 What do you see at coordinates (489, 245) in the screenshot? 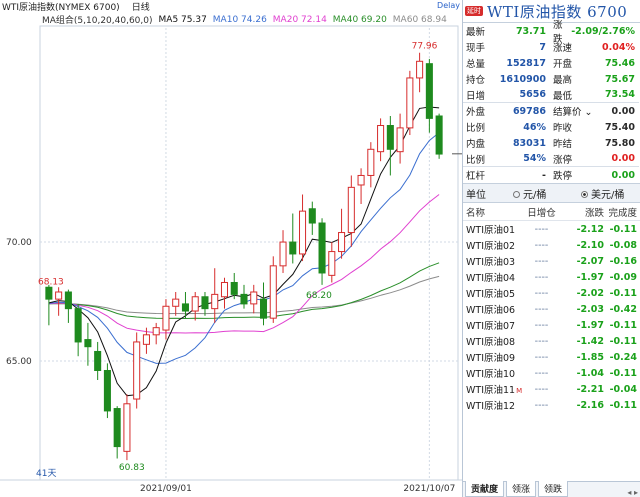
I see `contract-name: WTI原油02` at bounding box center [489, 245].